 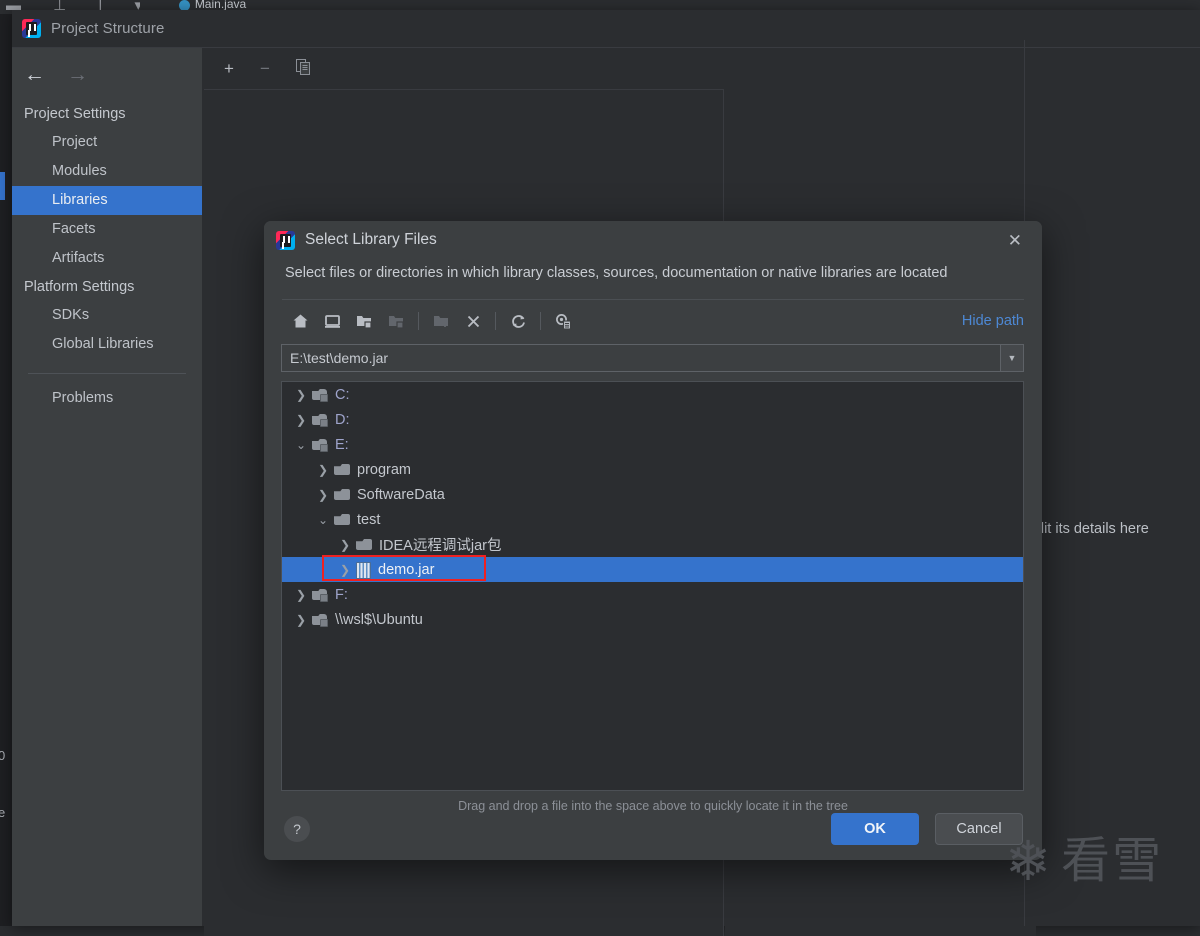 What do you see at coordinates (652, 494) in the screenshot?
I see `tree-row: ❯ SoftwareData` at bounding box center [652, 494].